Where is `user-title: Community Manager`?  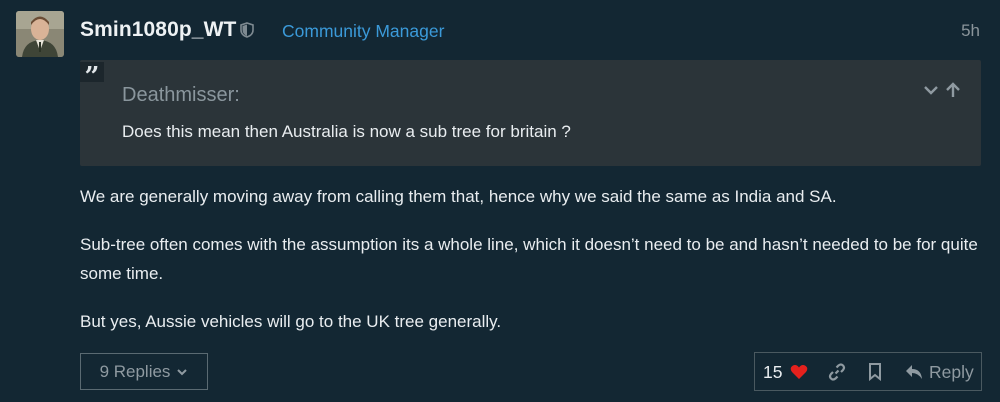 user-title: Community Manager is located at coordinates (363, 31).